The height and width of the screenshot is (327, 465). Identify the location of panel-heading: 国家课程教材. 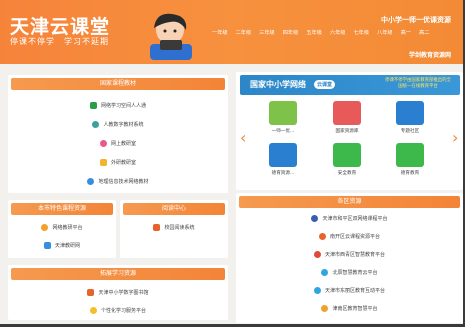
(118, 84).